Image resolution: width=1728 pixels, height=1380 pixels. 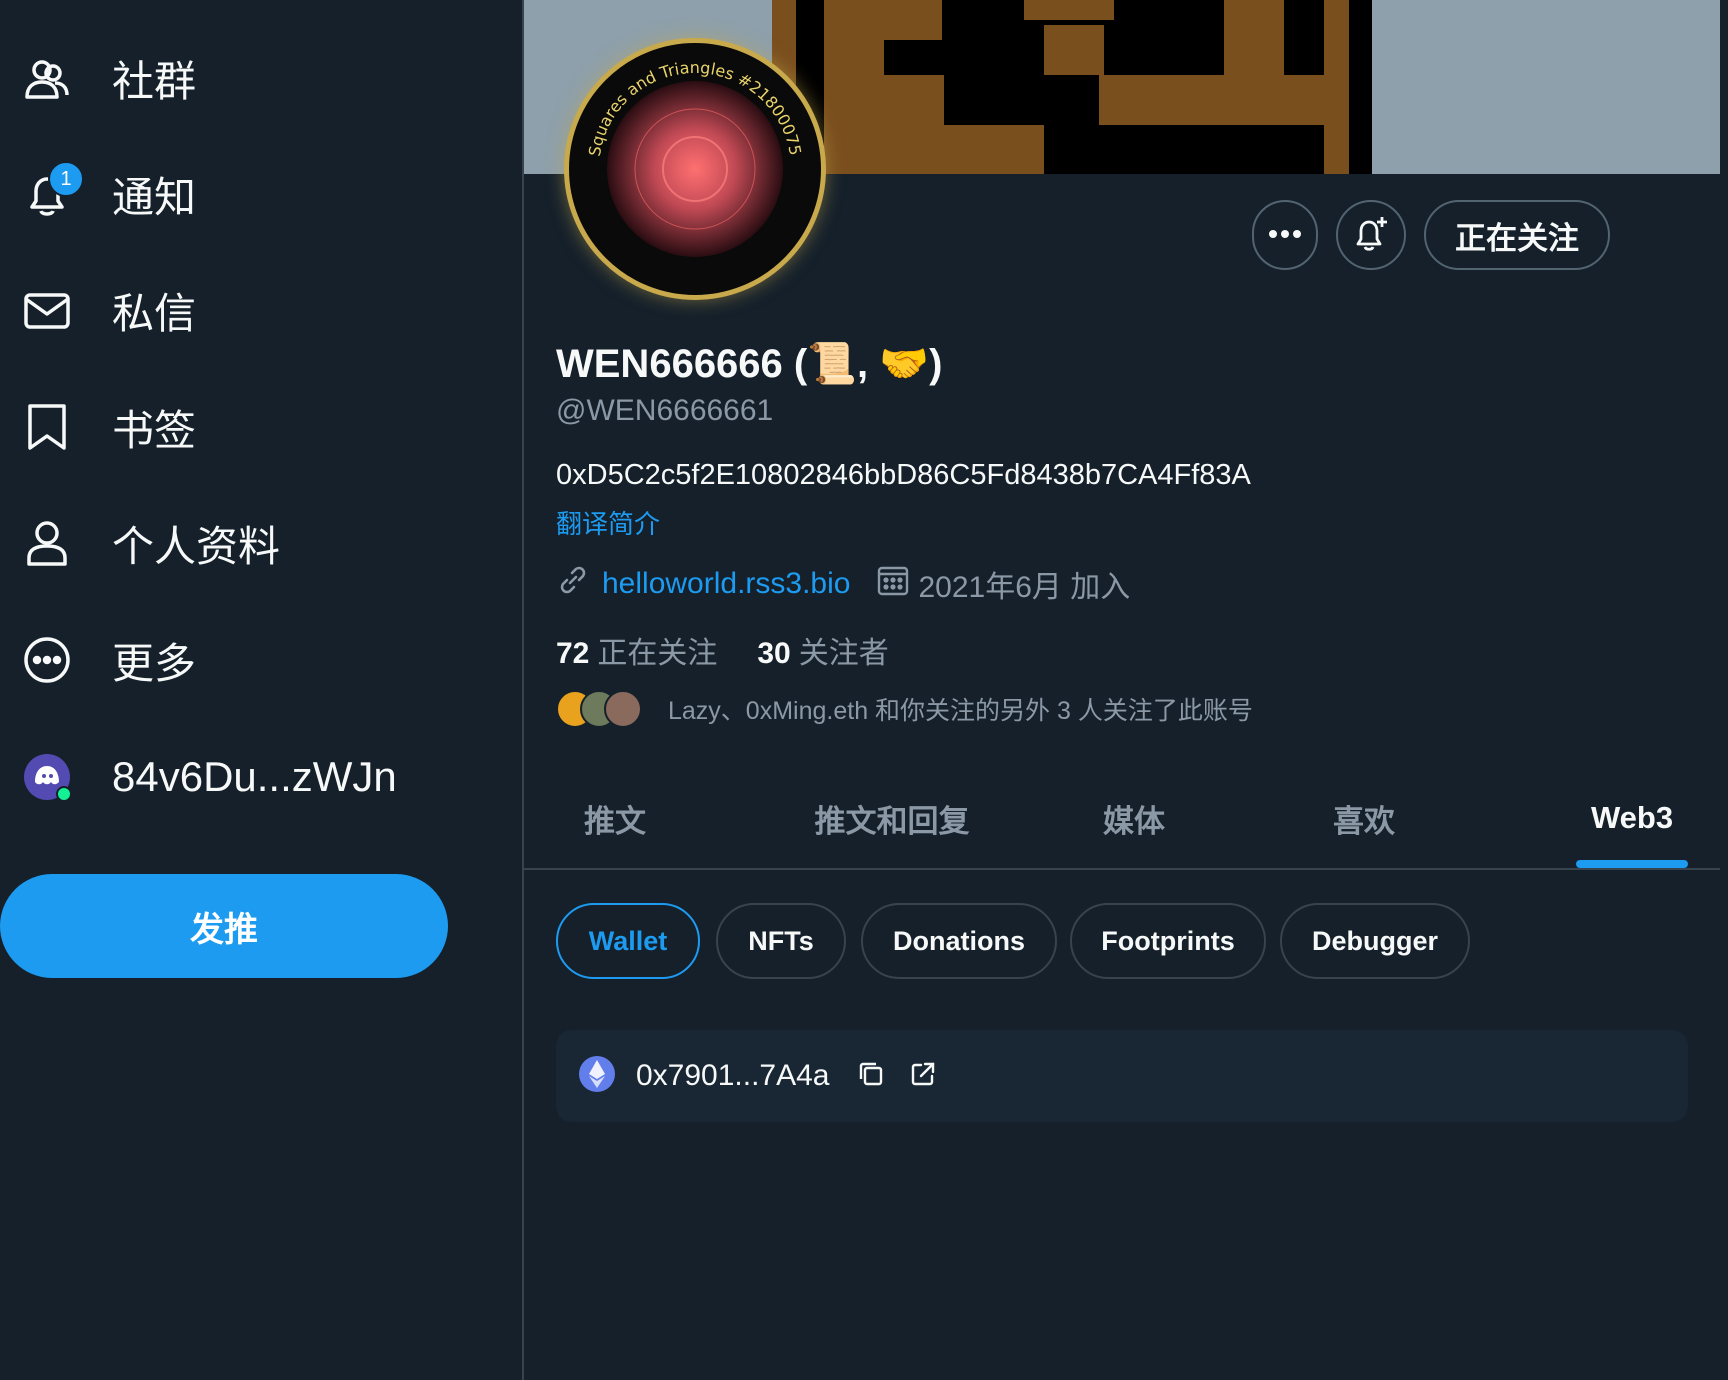 I want to click on external-link-icon, so click(x=923, y=1076).